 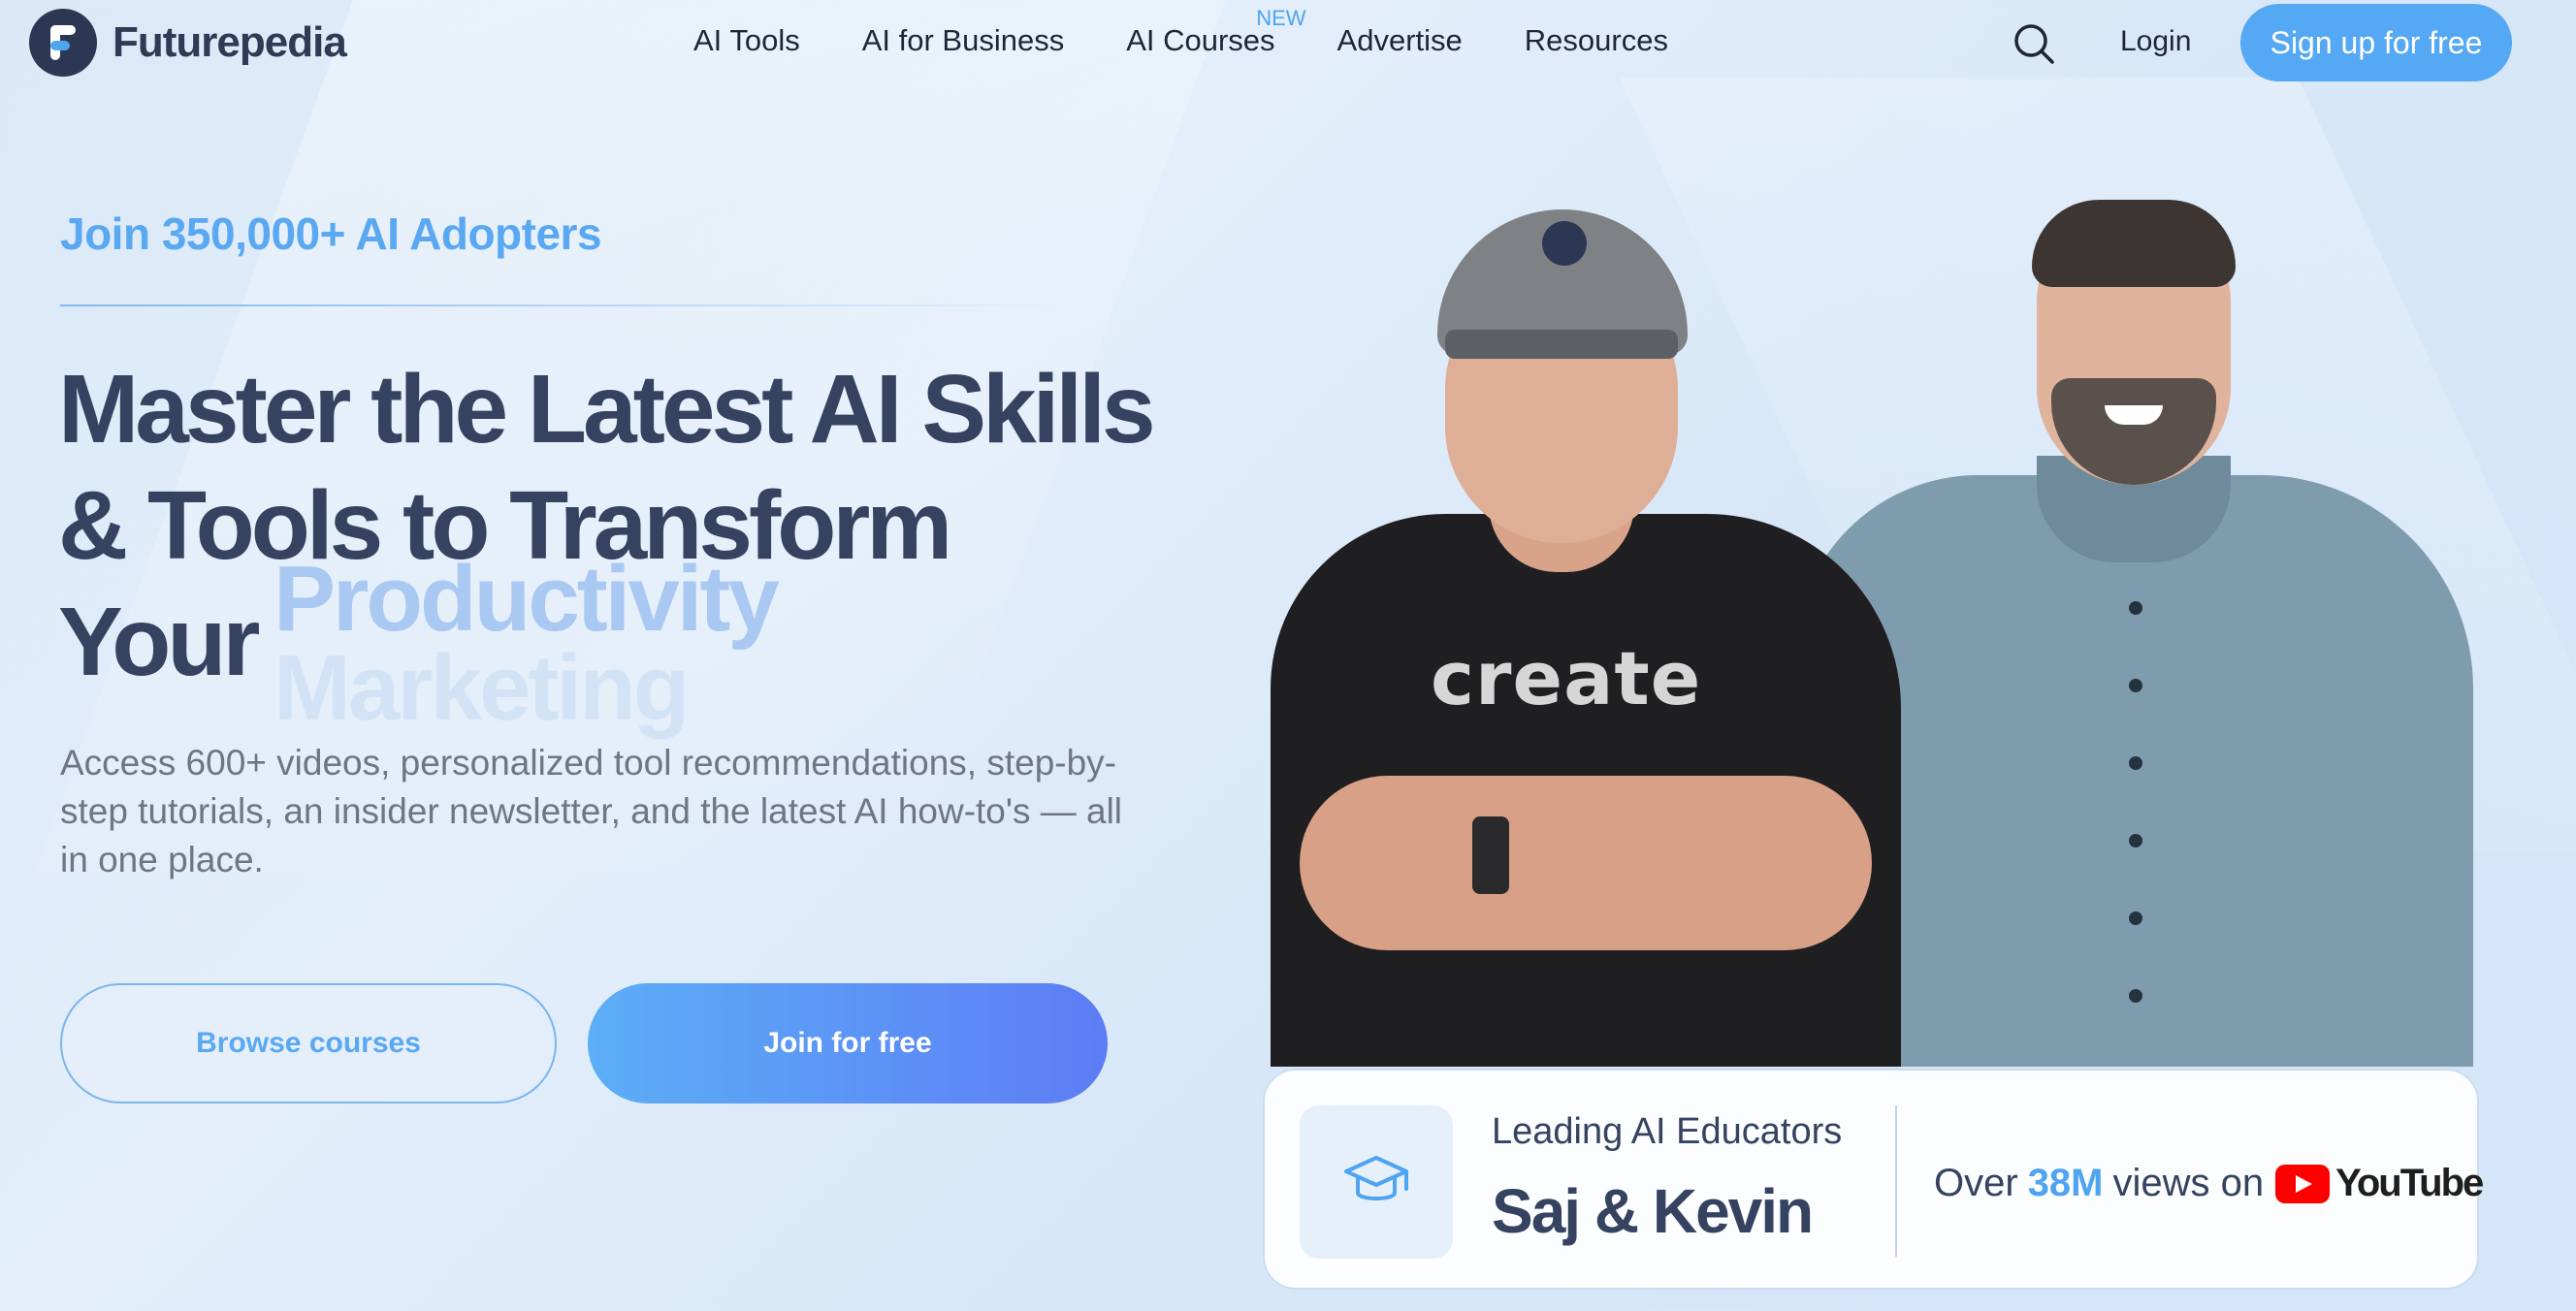 I want to click on new-badge: NEW, so click(x=1281, y=18).